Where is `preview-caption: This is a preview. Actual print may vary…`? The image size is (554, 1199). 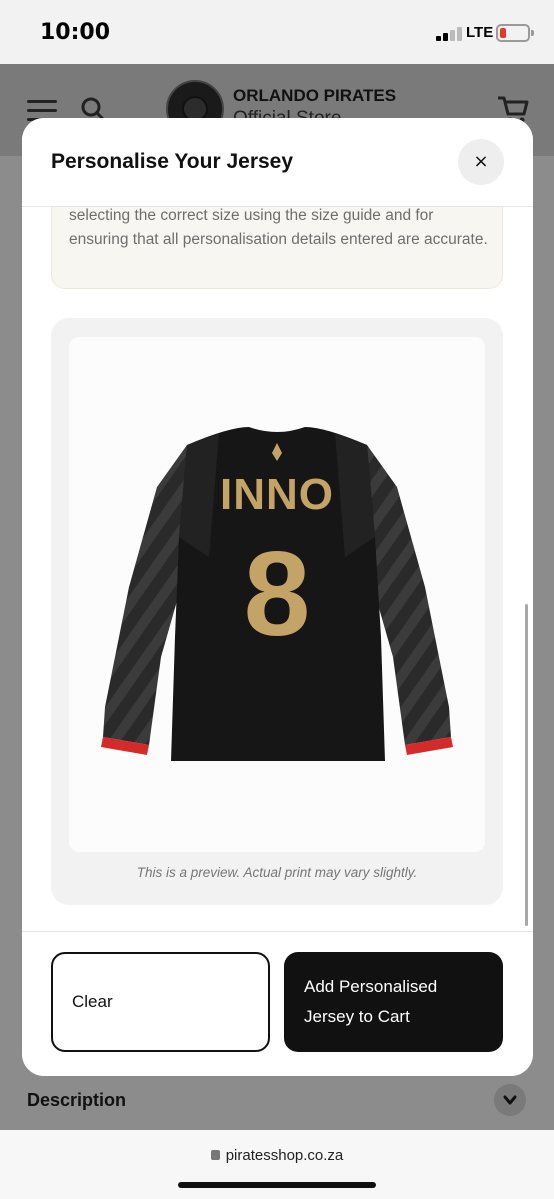
preview-caption: This is a preview. Actual print may vary… is located at coordinates (277, 872).